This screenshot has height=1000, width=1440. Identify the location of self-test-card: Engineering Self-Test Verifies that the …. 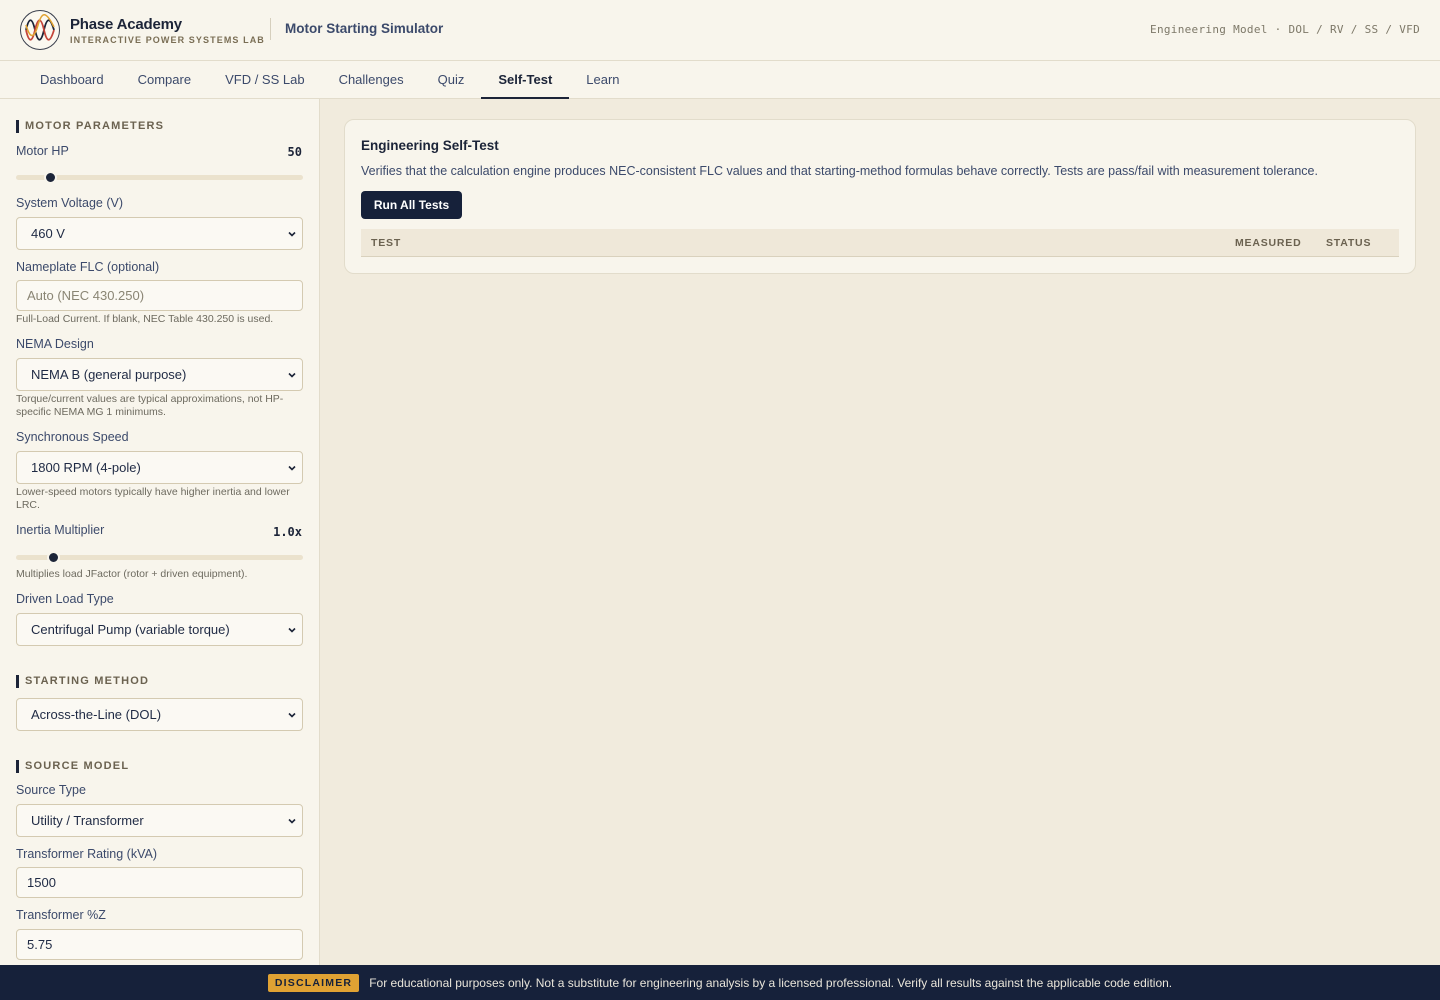
(880, 196).